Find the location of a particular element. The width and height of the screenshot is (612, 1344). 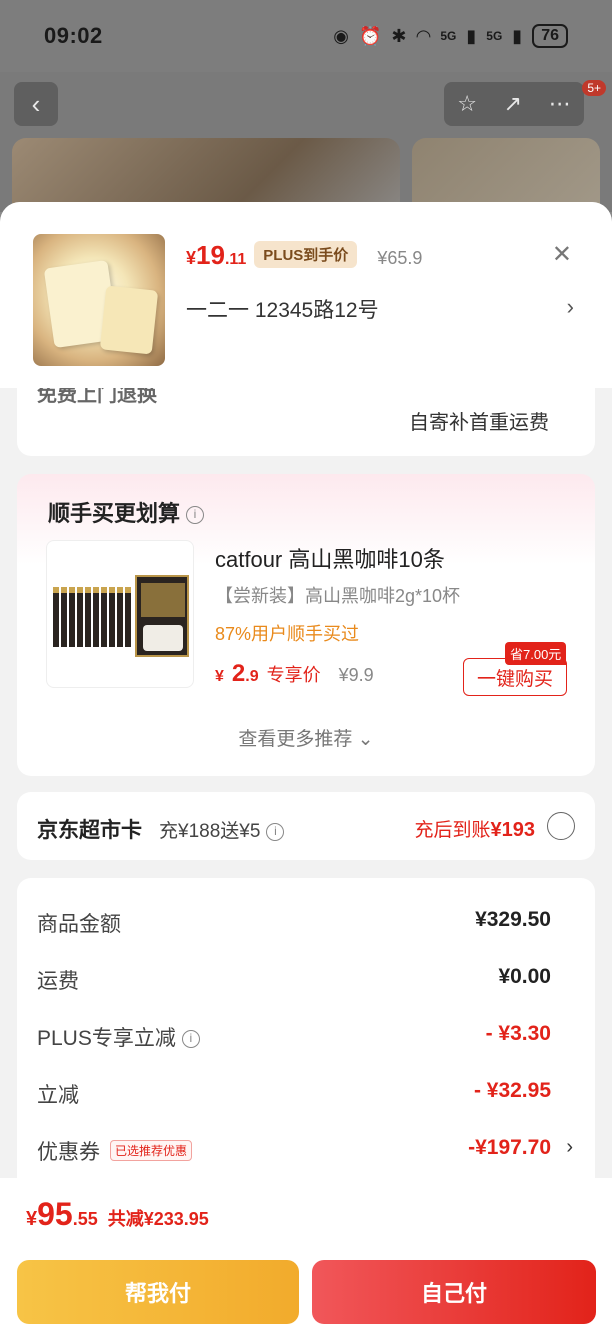

more-recommendations-link: 查看更多推荐 ⌄ is located at coordinates (306, 737).